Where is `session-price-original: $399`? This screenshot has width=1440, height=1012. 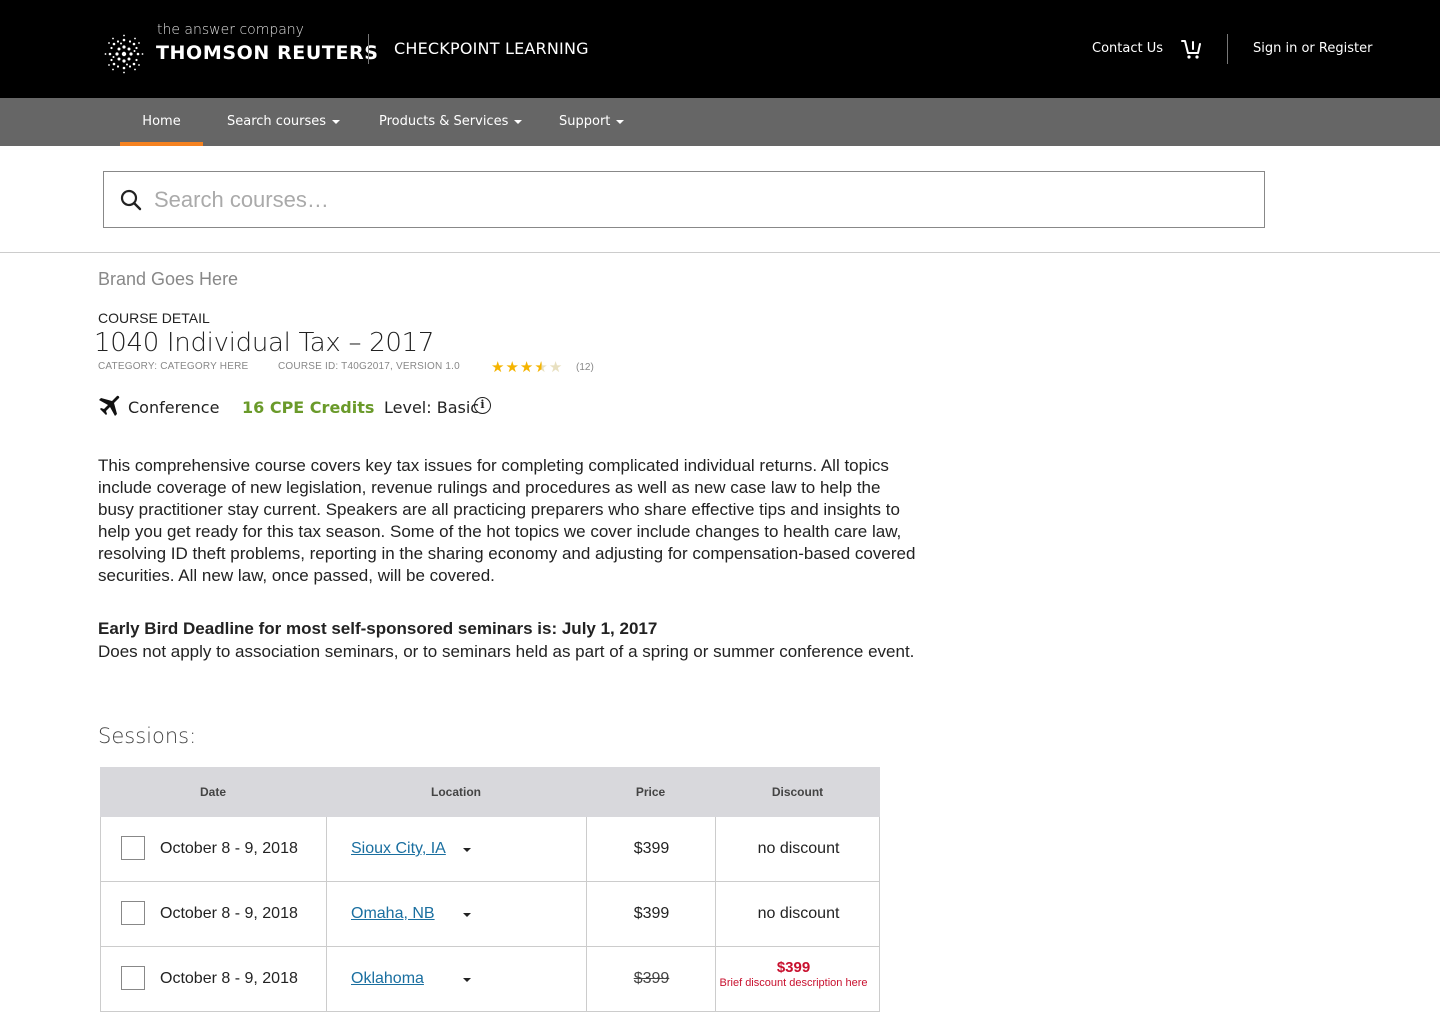 session-price-original: $399 is located at coordinates (651, 978).